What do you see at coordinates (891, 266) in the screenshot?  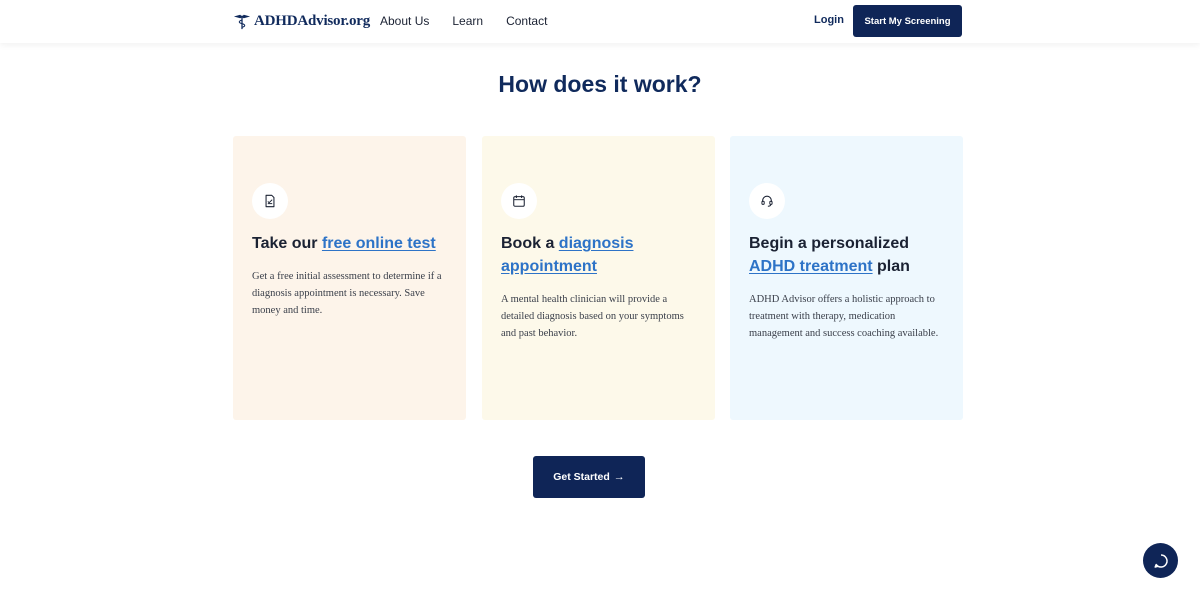 I see `card-title-suffix: plan` at bounding box center [891, 266].